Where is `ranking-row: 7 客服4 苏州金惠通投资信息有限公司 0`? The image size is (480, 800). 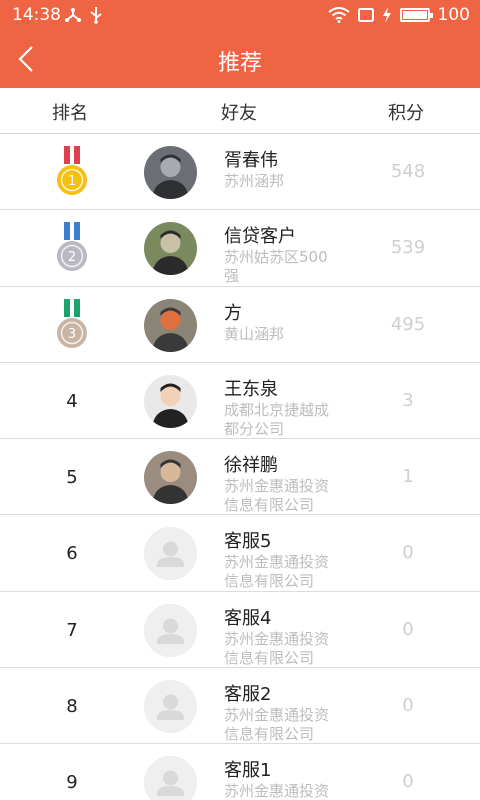
ranking-row: 7 客服4 苏州金惠通投资信息有限公司 0 is located at coordinates (240, 630).